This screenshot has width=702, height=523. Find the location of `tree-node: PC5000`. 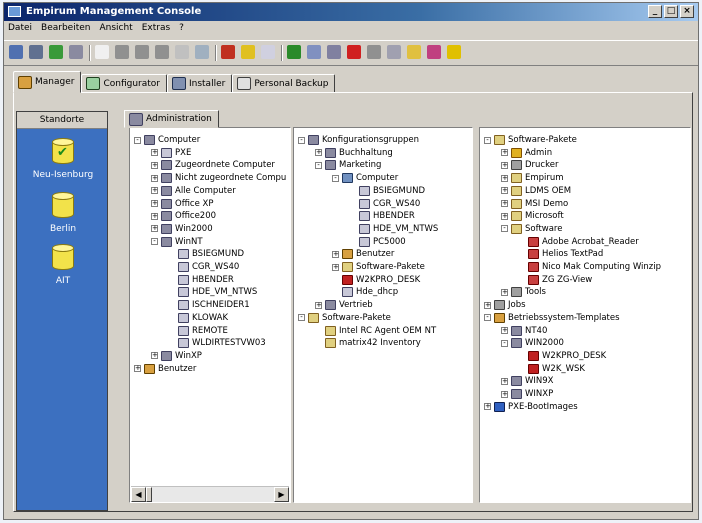

tree-node: PC5000 is located at coordinates (377, 242).